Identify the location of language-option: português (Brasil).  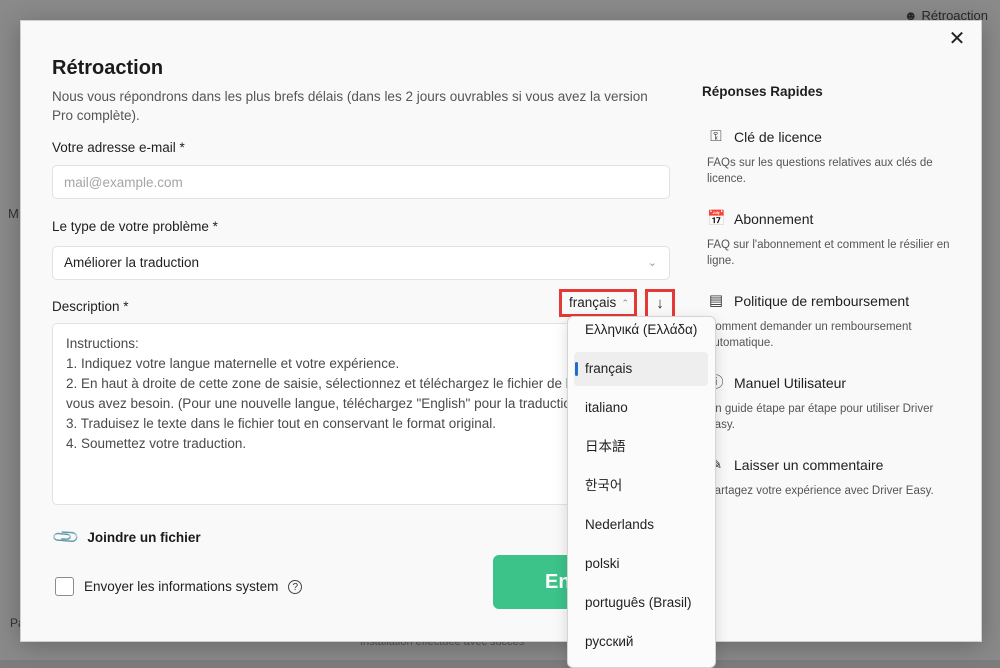
(641, 603).